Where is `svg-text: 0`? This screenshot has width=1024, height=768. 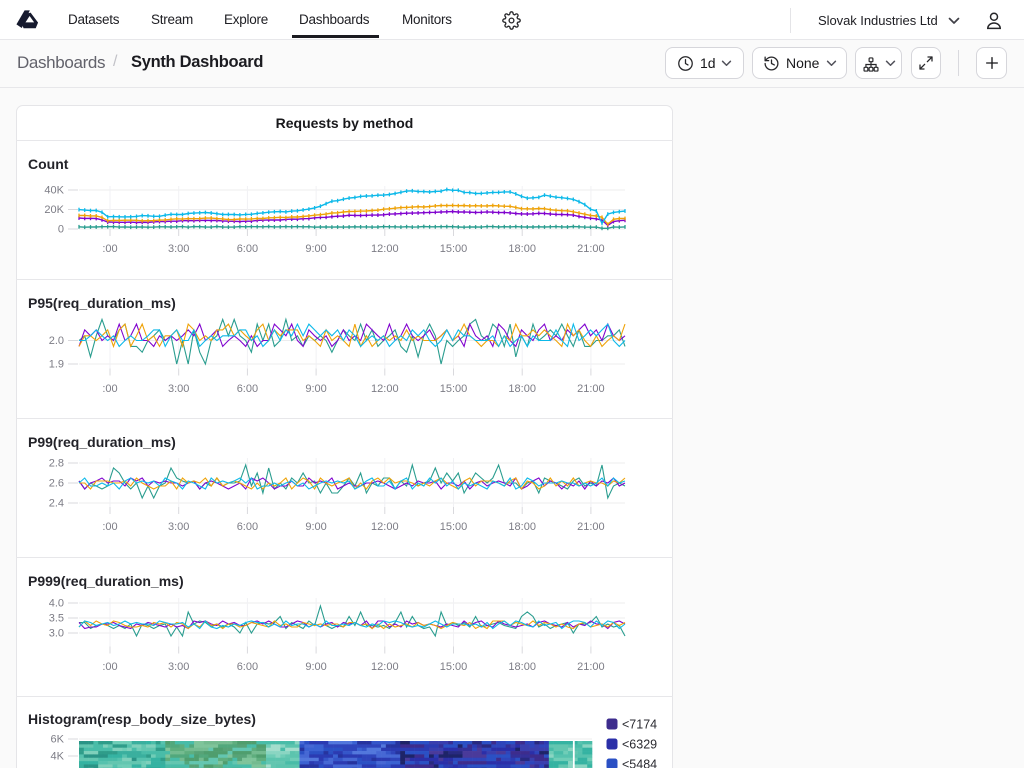
svg-text: 0 is located at coordinates (61, 230).